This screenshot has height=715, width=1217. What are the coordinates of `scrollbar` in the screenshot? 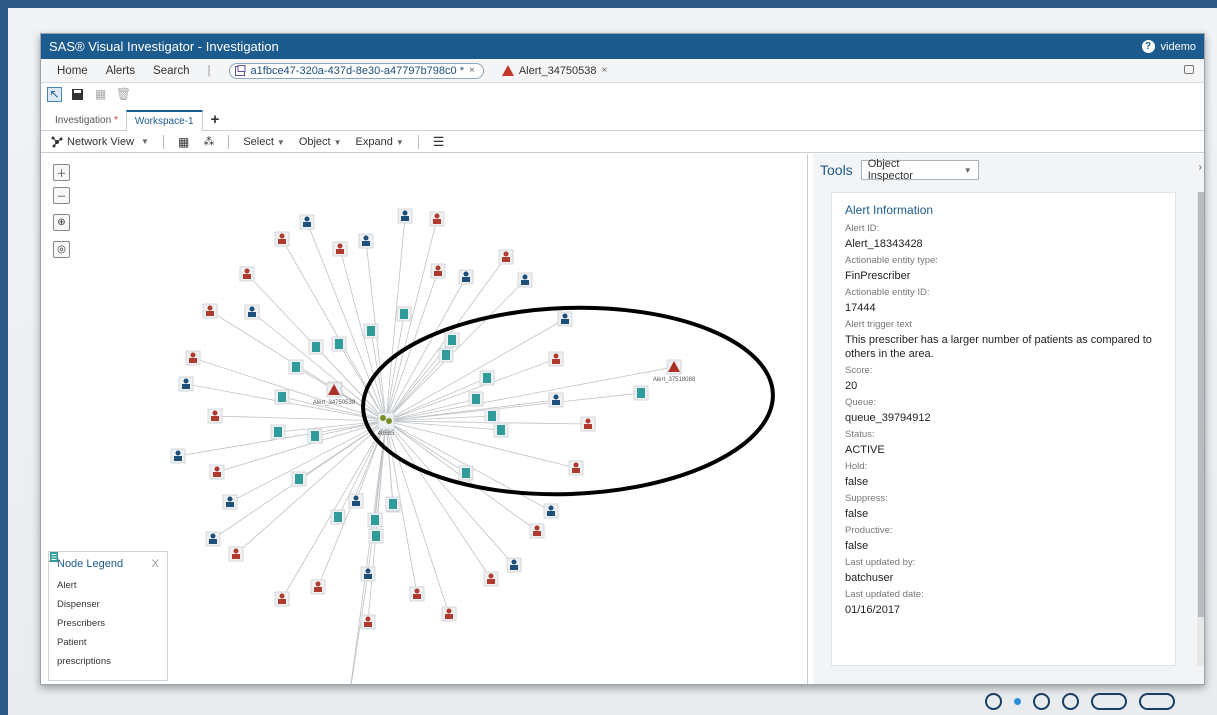 It's located at (1200, 429).